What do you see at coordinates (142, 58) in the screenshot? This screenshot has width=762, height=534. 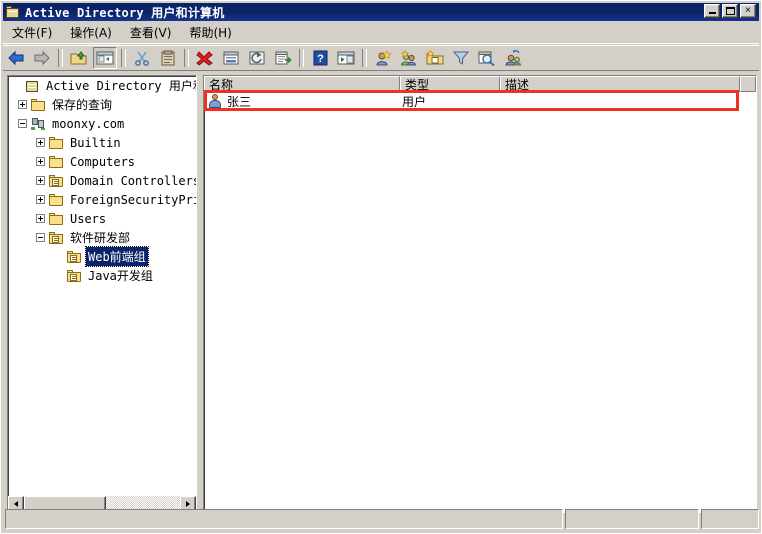 I see `cut-icon` at bounding box center [142, 58].